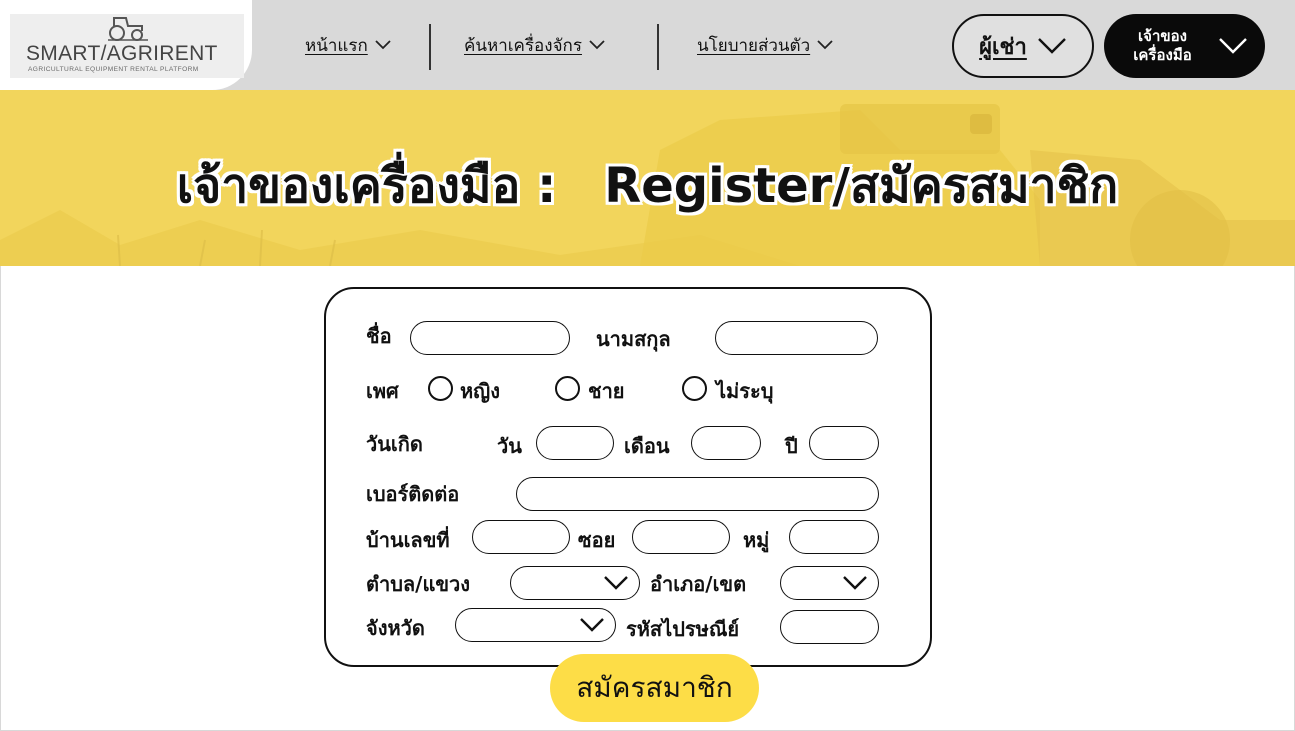 The image size is (1295, 731). I want to click on logo-title: SMART/AGRIRENT, so click(122, 53).